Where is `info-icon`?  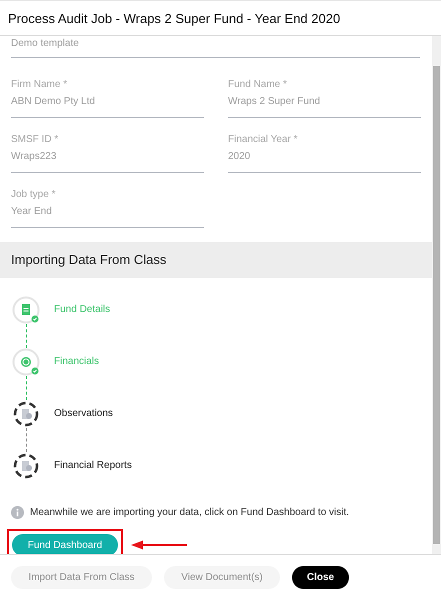 info-icon is located at coordinates (17, 512).